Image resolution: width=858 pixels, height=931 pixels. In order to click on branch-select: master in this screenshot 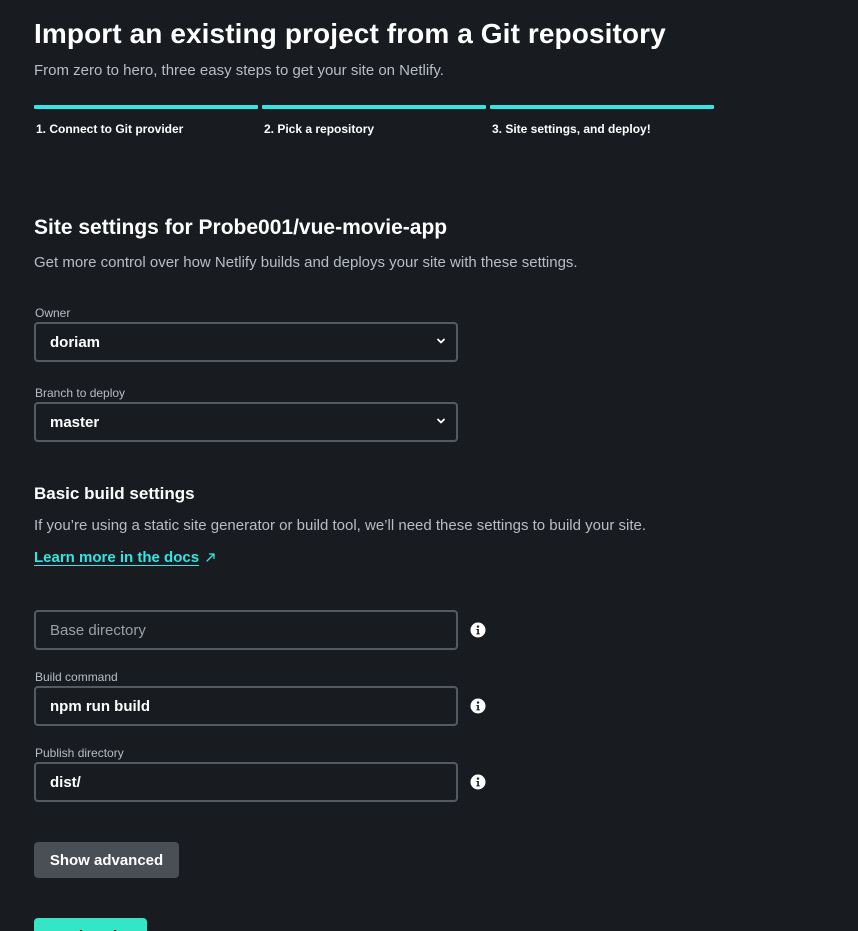, I will do `click(246, 422)`.